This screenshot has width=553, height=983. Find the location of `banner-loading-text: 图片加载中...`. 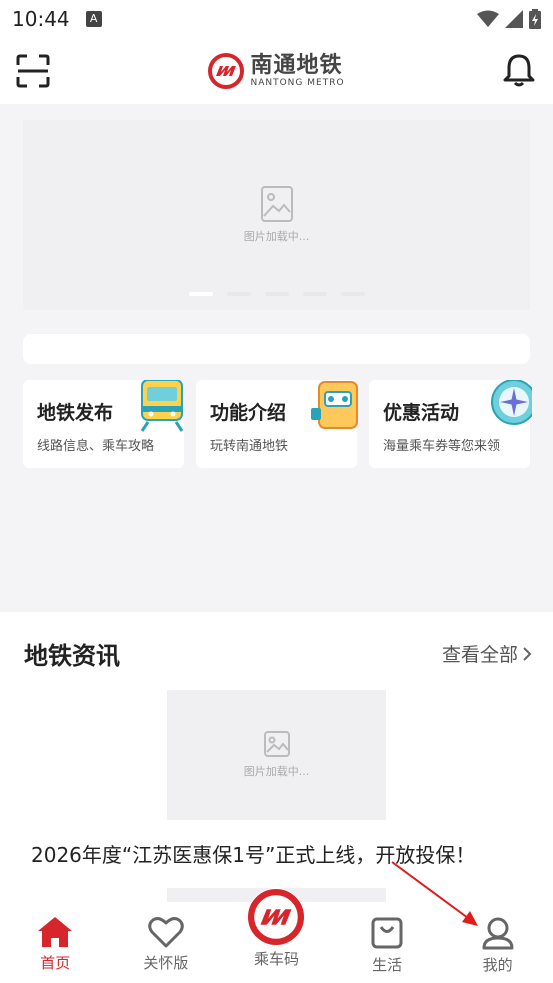

banner-loading-text: 图片加载中... is located at coordinates (276, 236).